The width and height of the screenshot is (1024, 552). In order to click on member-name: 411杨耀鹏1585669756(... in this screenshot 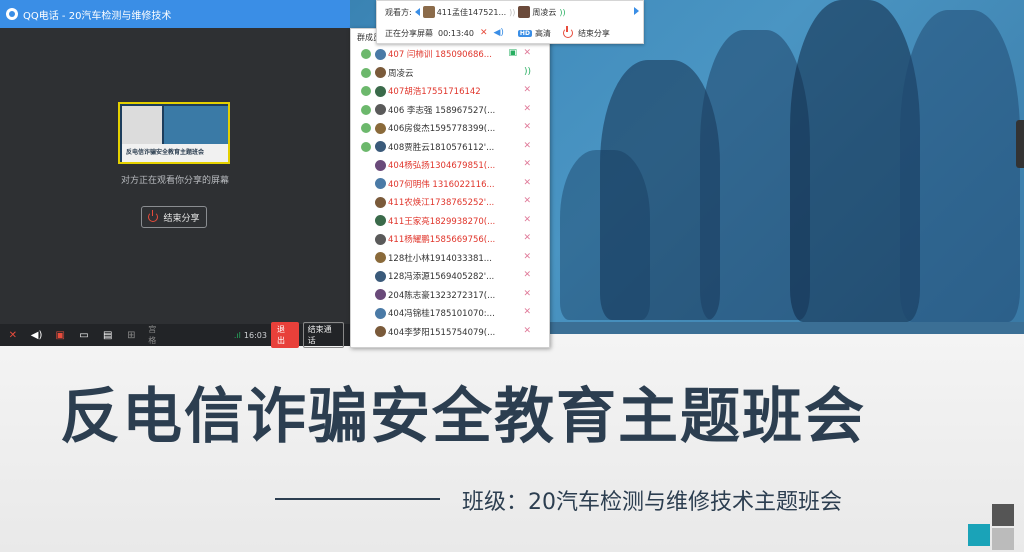, I will do `click(442, 240)`.